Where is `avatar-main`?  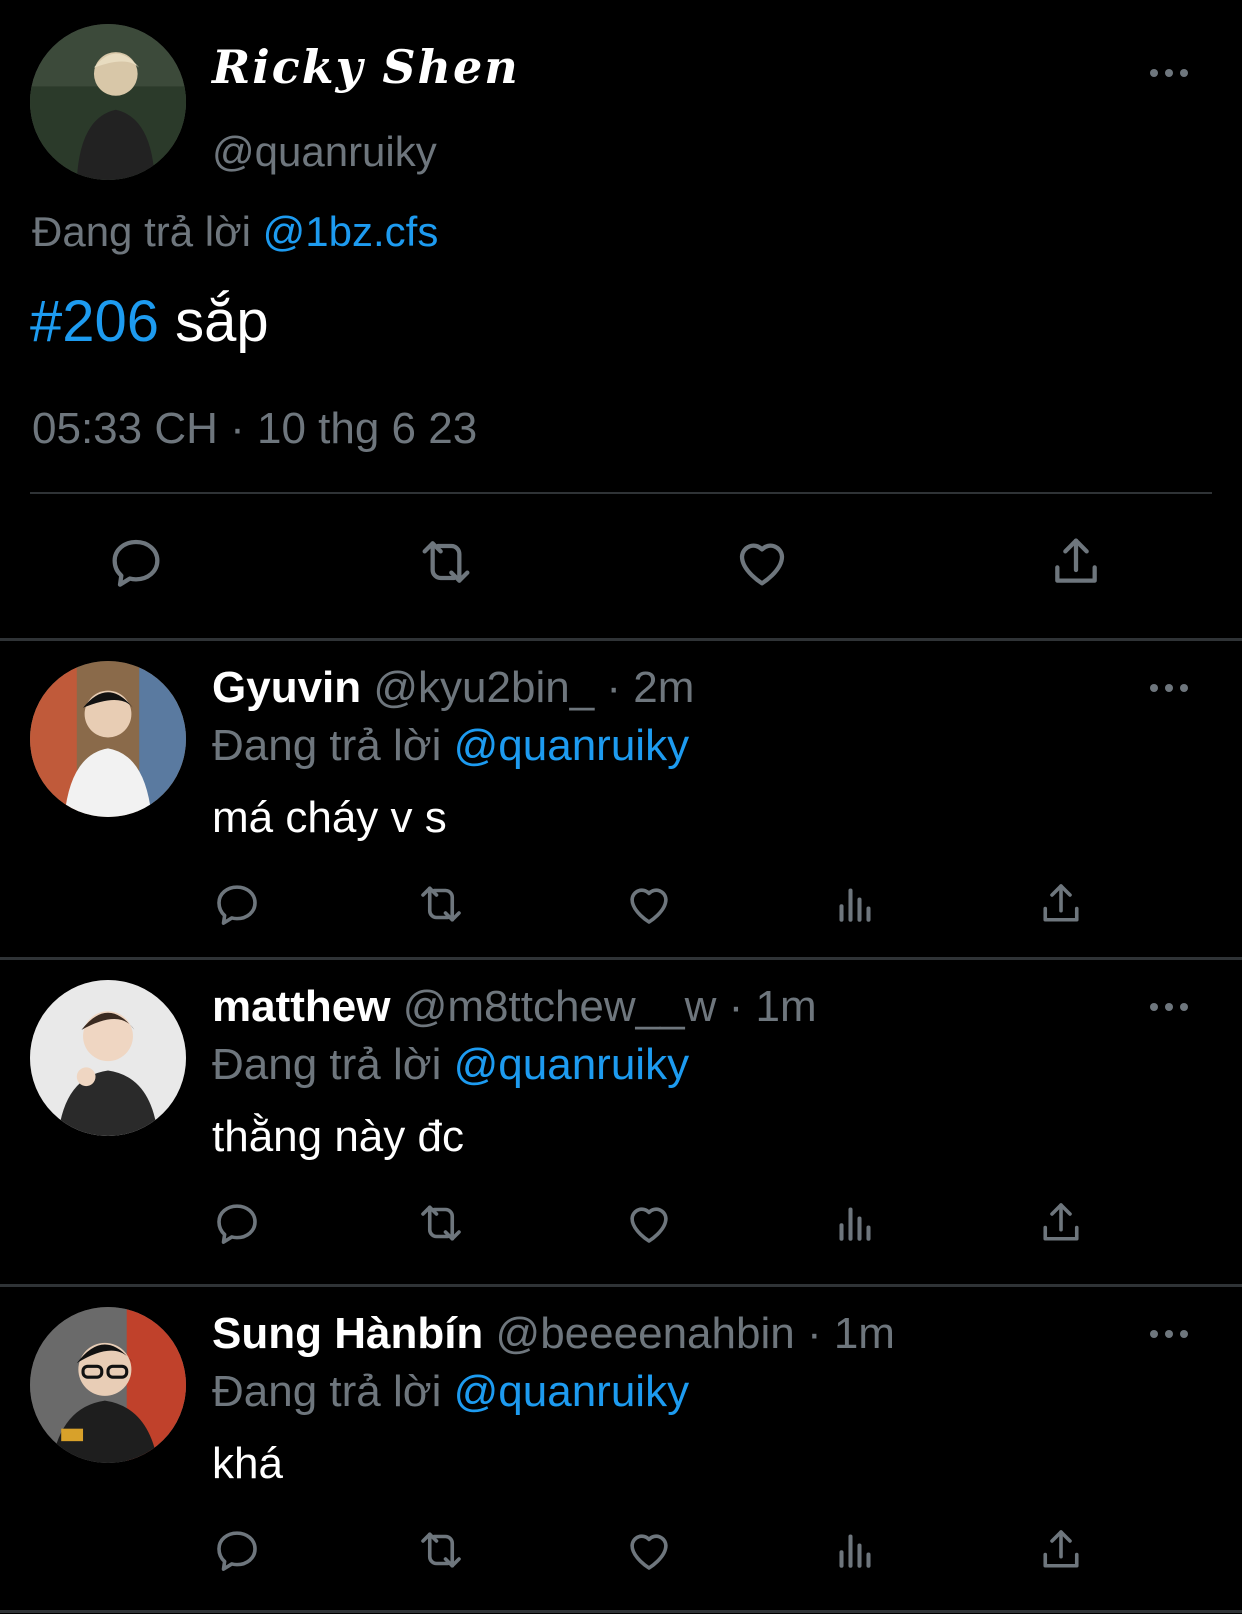 avatar-main is located at coordinates (108, 102).